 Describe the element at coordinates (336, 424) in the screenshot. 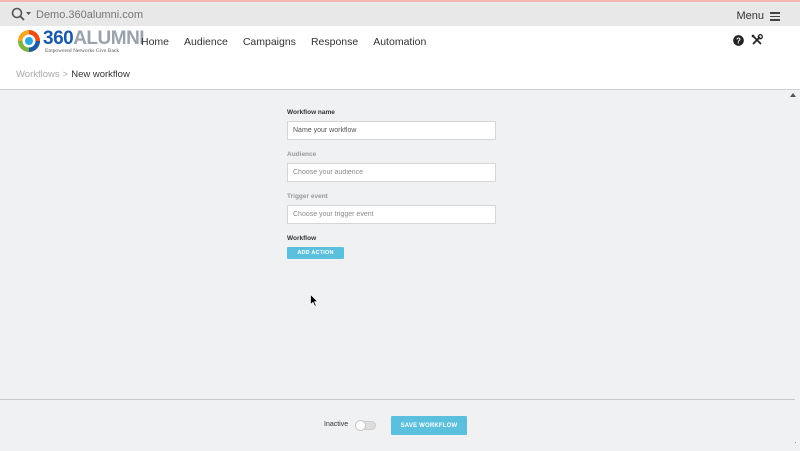

I see `status-label: Inactive` at that location.